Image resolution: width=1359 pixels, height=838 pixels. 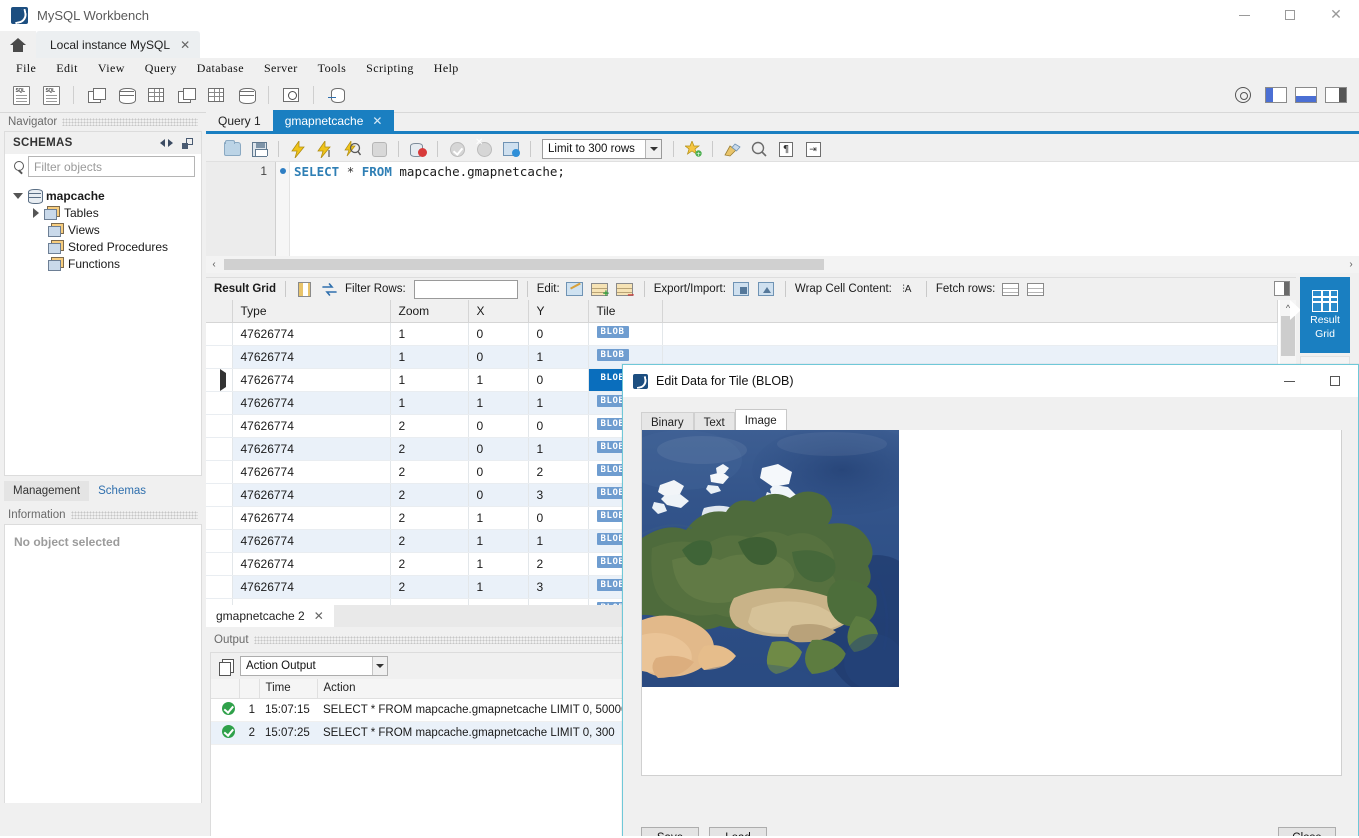 What do you see at coordinates (281, 68) in the screenshot?
I see `menu-server: Server` at bounding box center [281, 68].